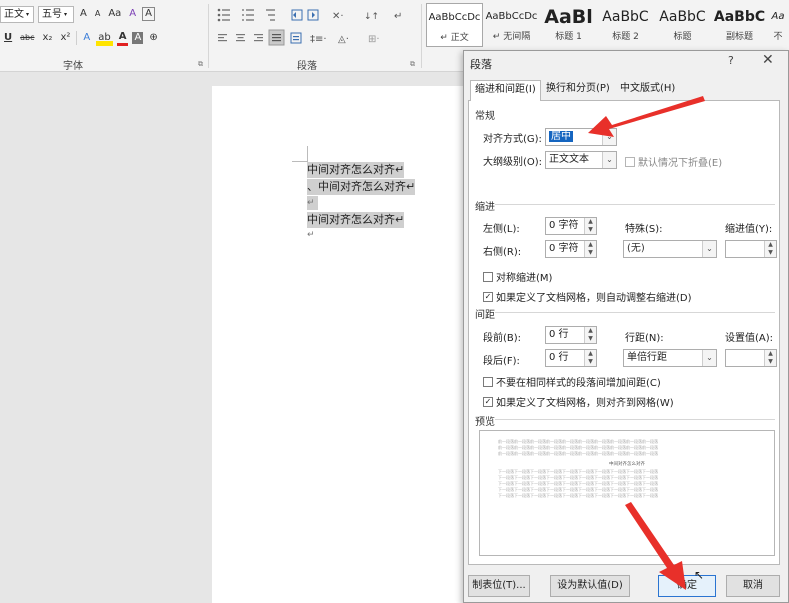  What do you see at coordinates (578, 90) in the screenshot?
I see `tab-line-page-breaks: 换行和分页(P)` at bounding box center [578, 90].